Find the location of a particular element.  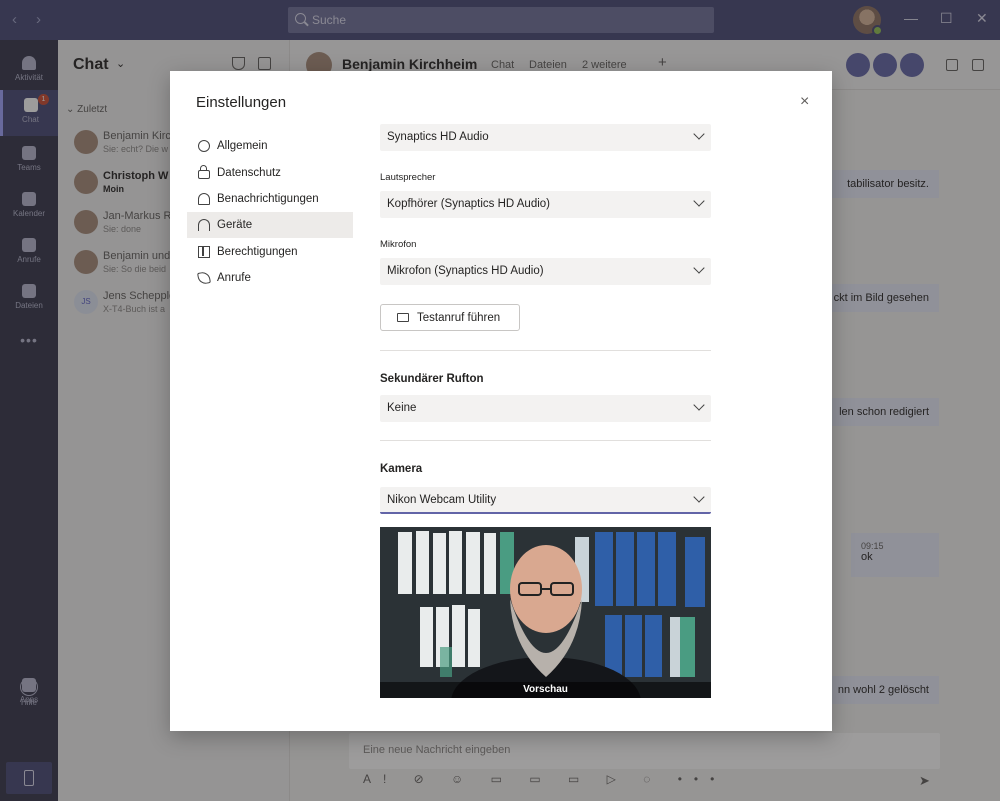

speaker-label: Lautsprecher is located at coordinates (408, 177).